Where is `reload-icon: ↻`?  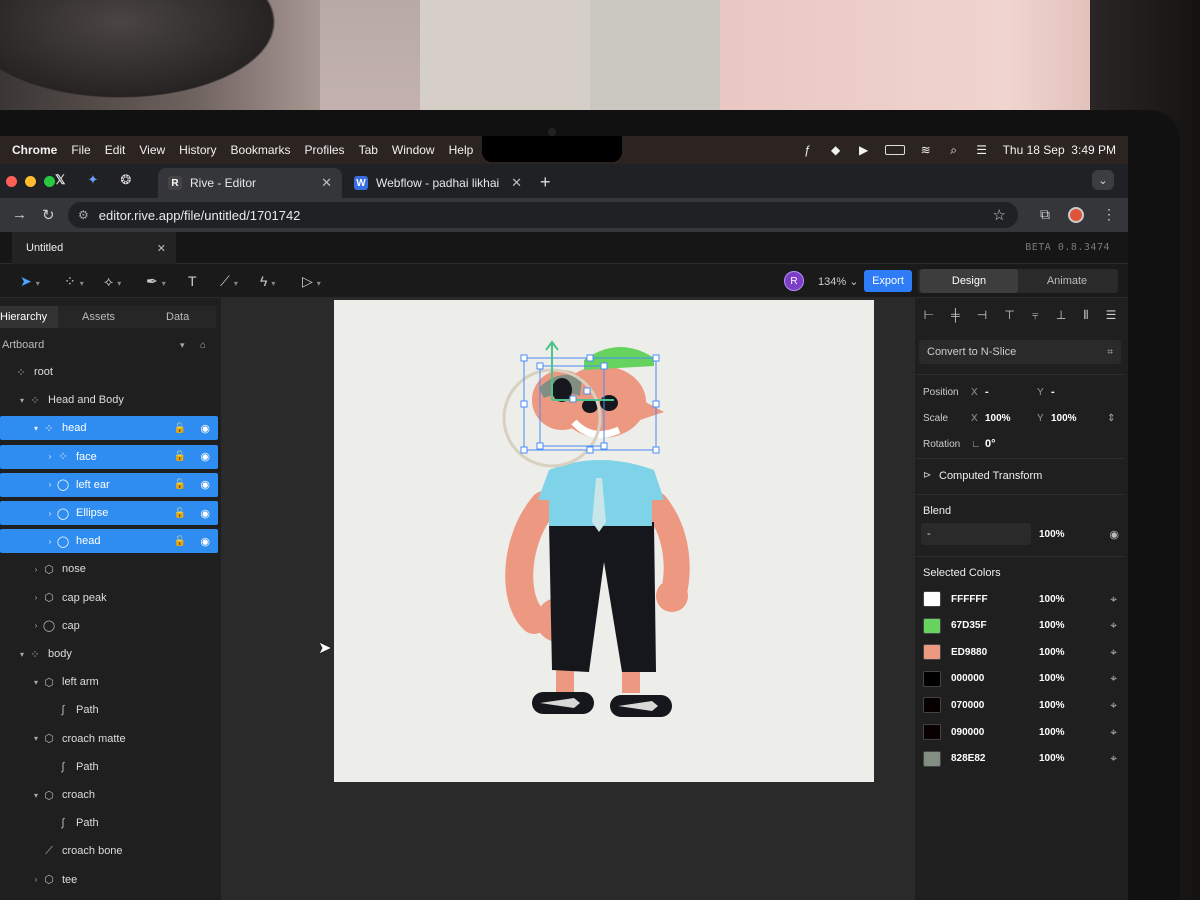
reload-icon: ↻ is located at coordinates (48, 215).